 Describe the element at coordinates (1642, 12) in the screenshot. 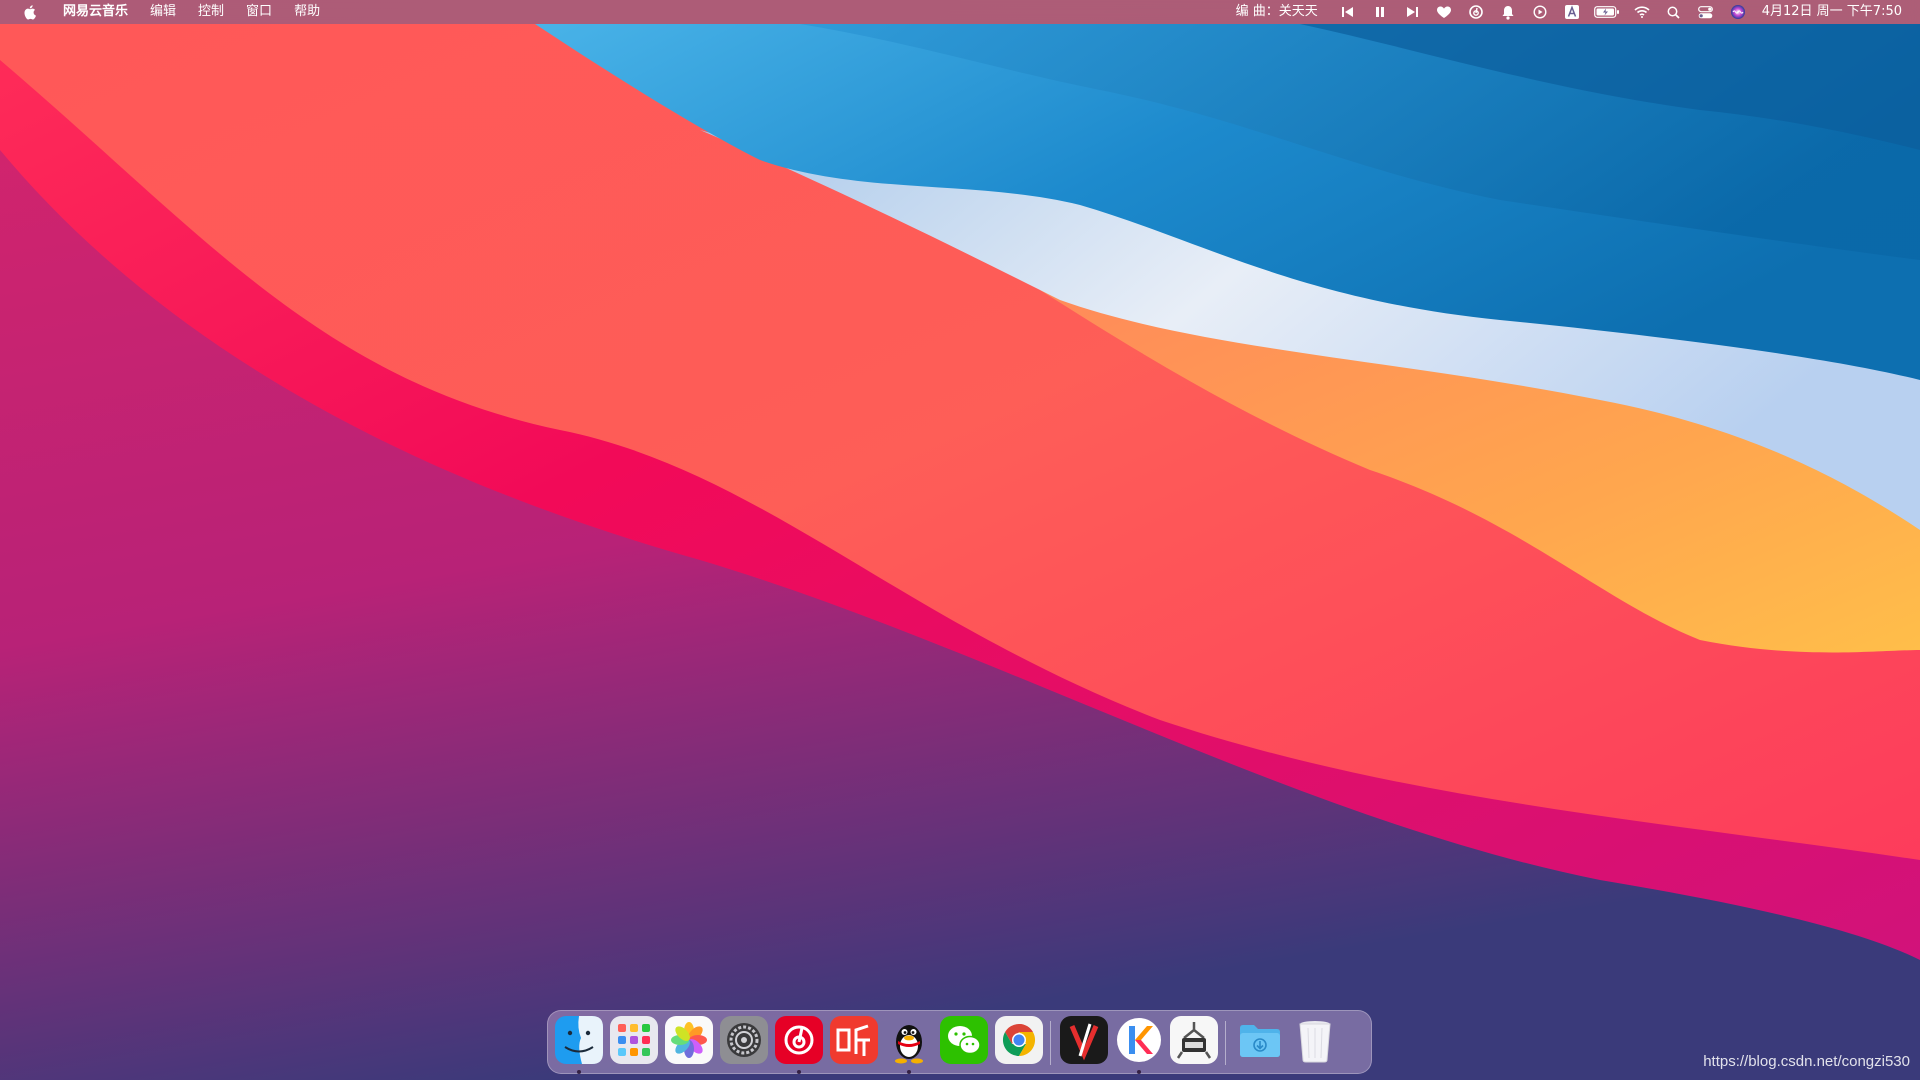

I see `wifi-icon` at that location.